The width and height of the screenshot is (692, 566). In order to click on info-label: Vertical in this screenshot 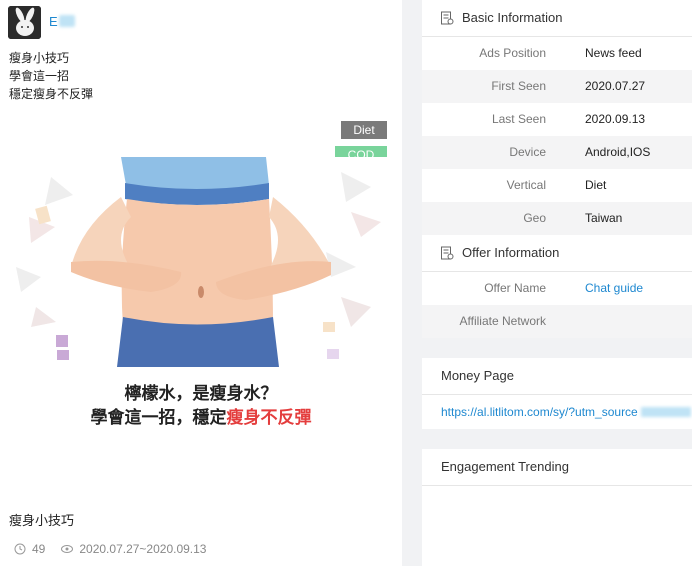, I will do `click(526, 185)`.